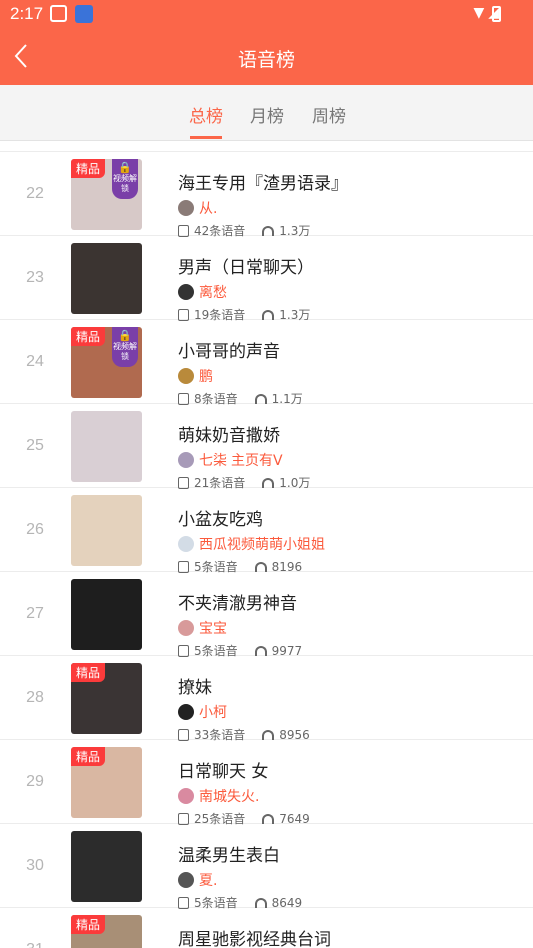 The height and width of the screenshot is (948, 533). Describe the element at coordinates (266, 14) in the screenshot. I see `status-bar: 2:17 ▼◢` at that location.